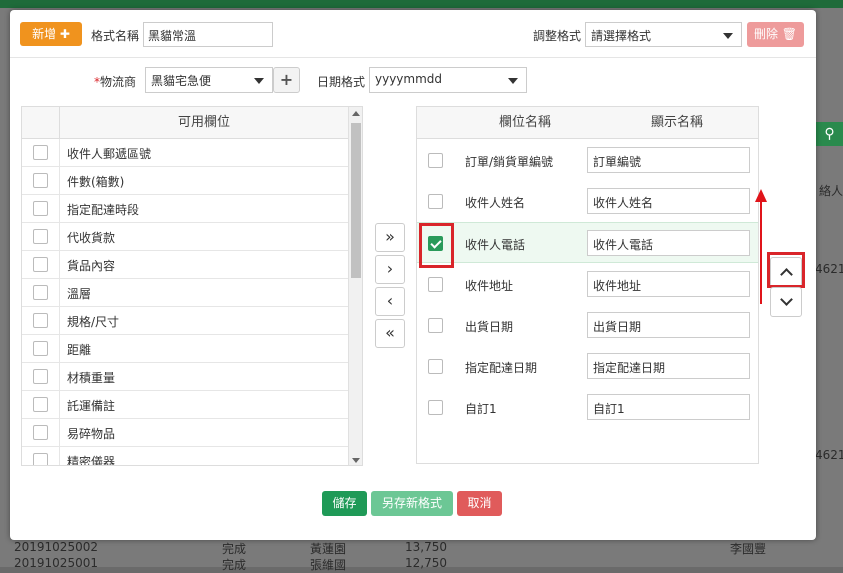 Image resolution: width=843 pixels, height=573 pixels. What do you see at coordinates (668, 325) in the screenshot?
I see `display-name-input: 出貨日期` at bounding box center [668, 325].